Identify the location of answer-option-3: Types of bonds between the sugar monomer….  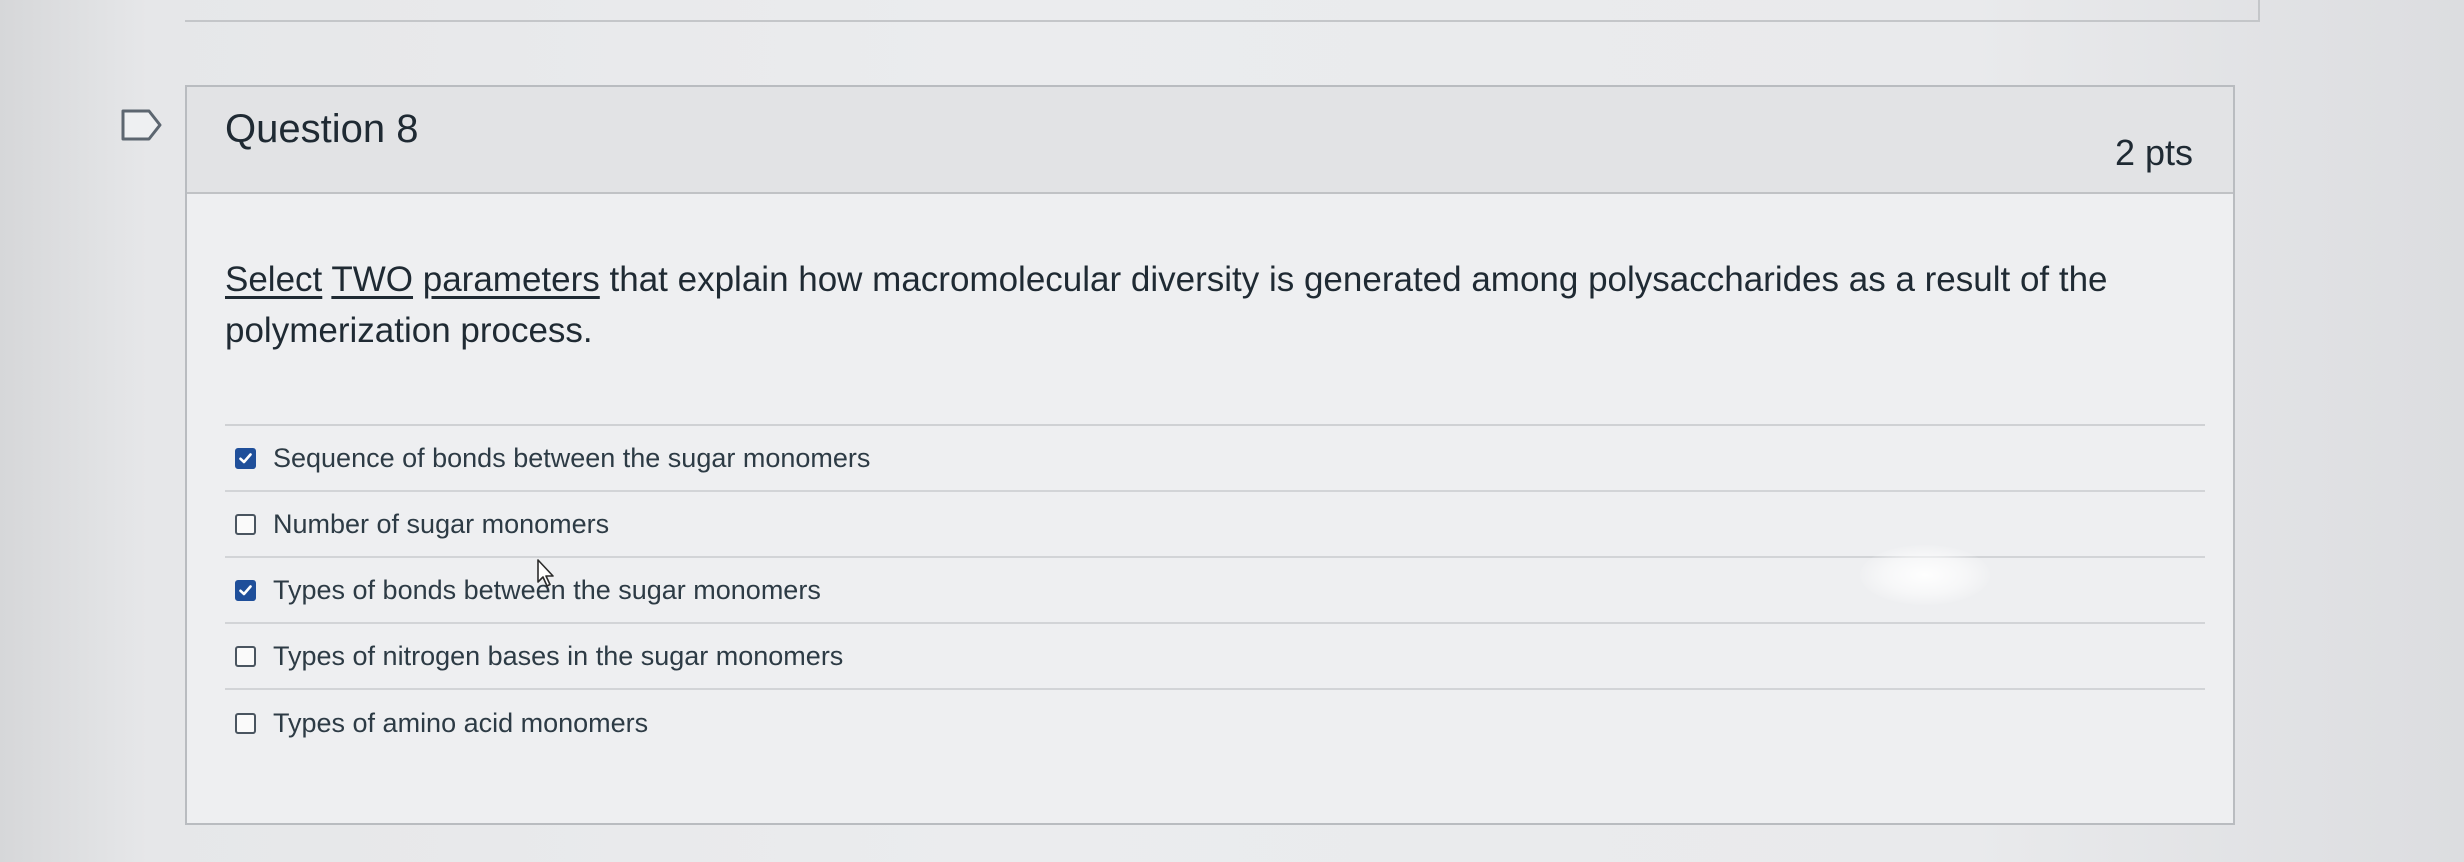
(1215, 591).